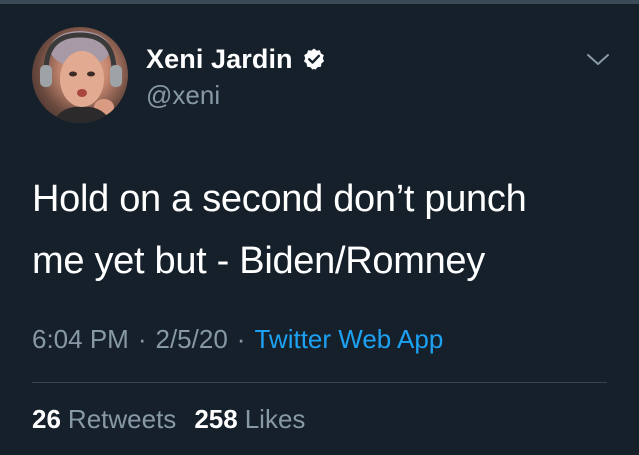  I want to click on tweet-text-line: me yet but - Biden/Romney, so click(258, 261).